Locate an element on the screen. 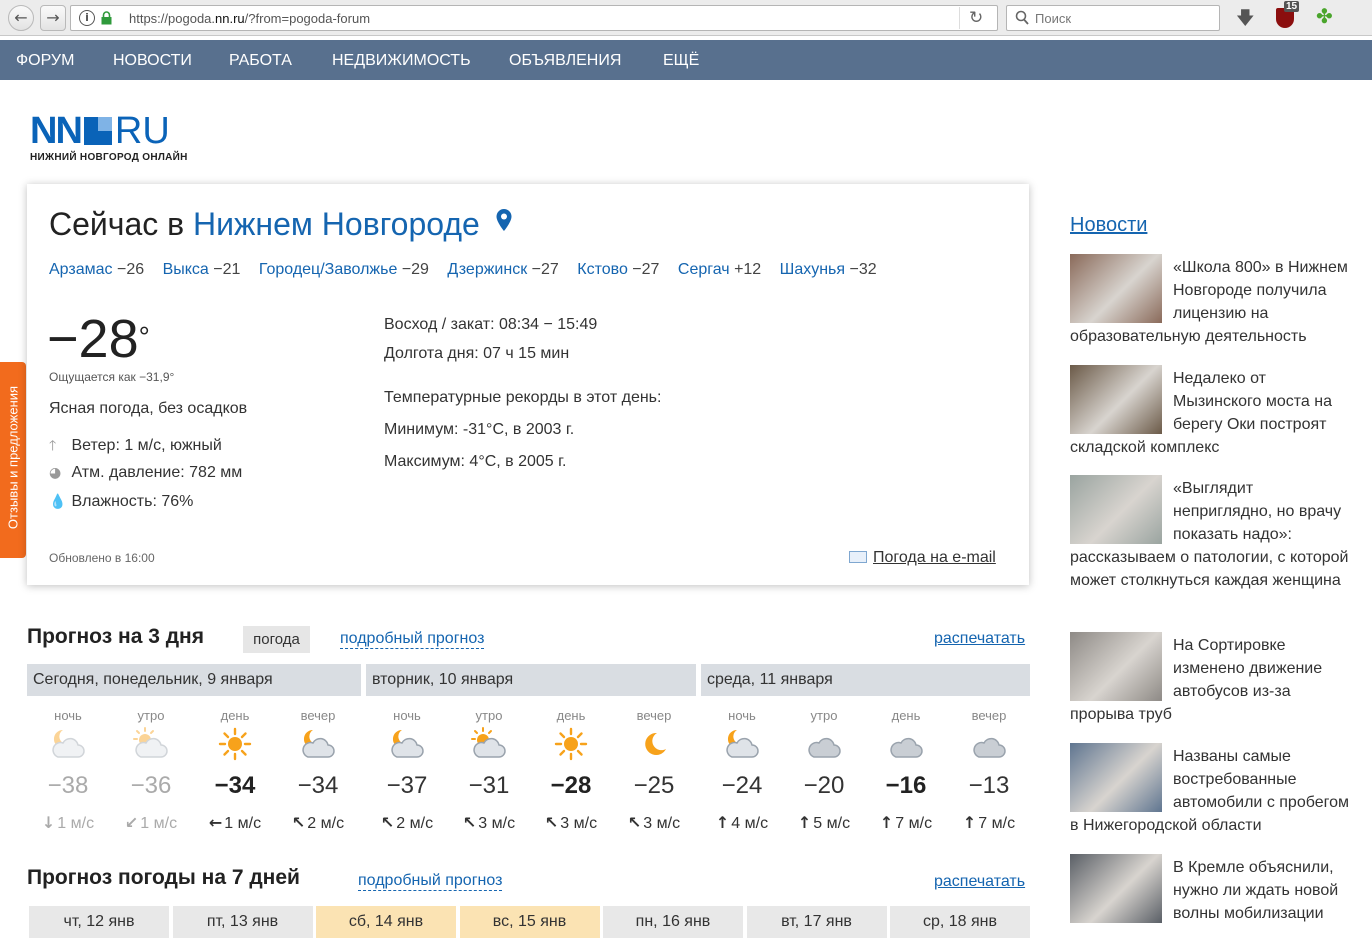 This screenshot has width=1372, height=948. nav-jobs: РАБОТА is located at coordinates (260, 61).